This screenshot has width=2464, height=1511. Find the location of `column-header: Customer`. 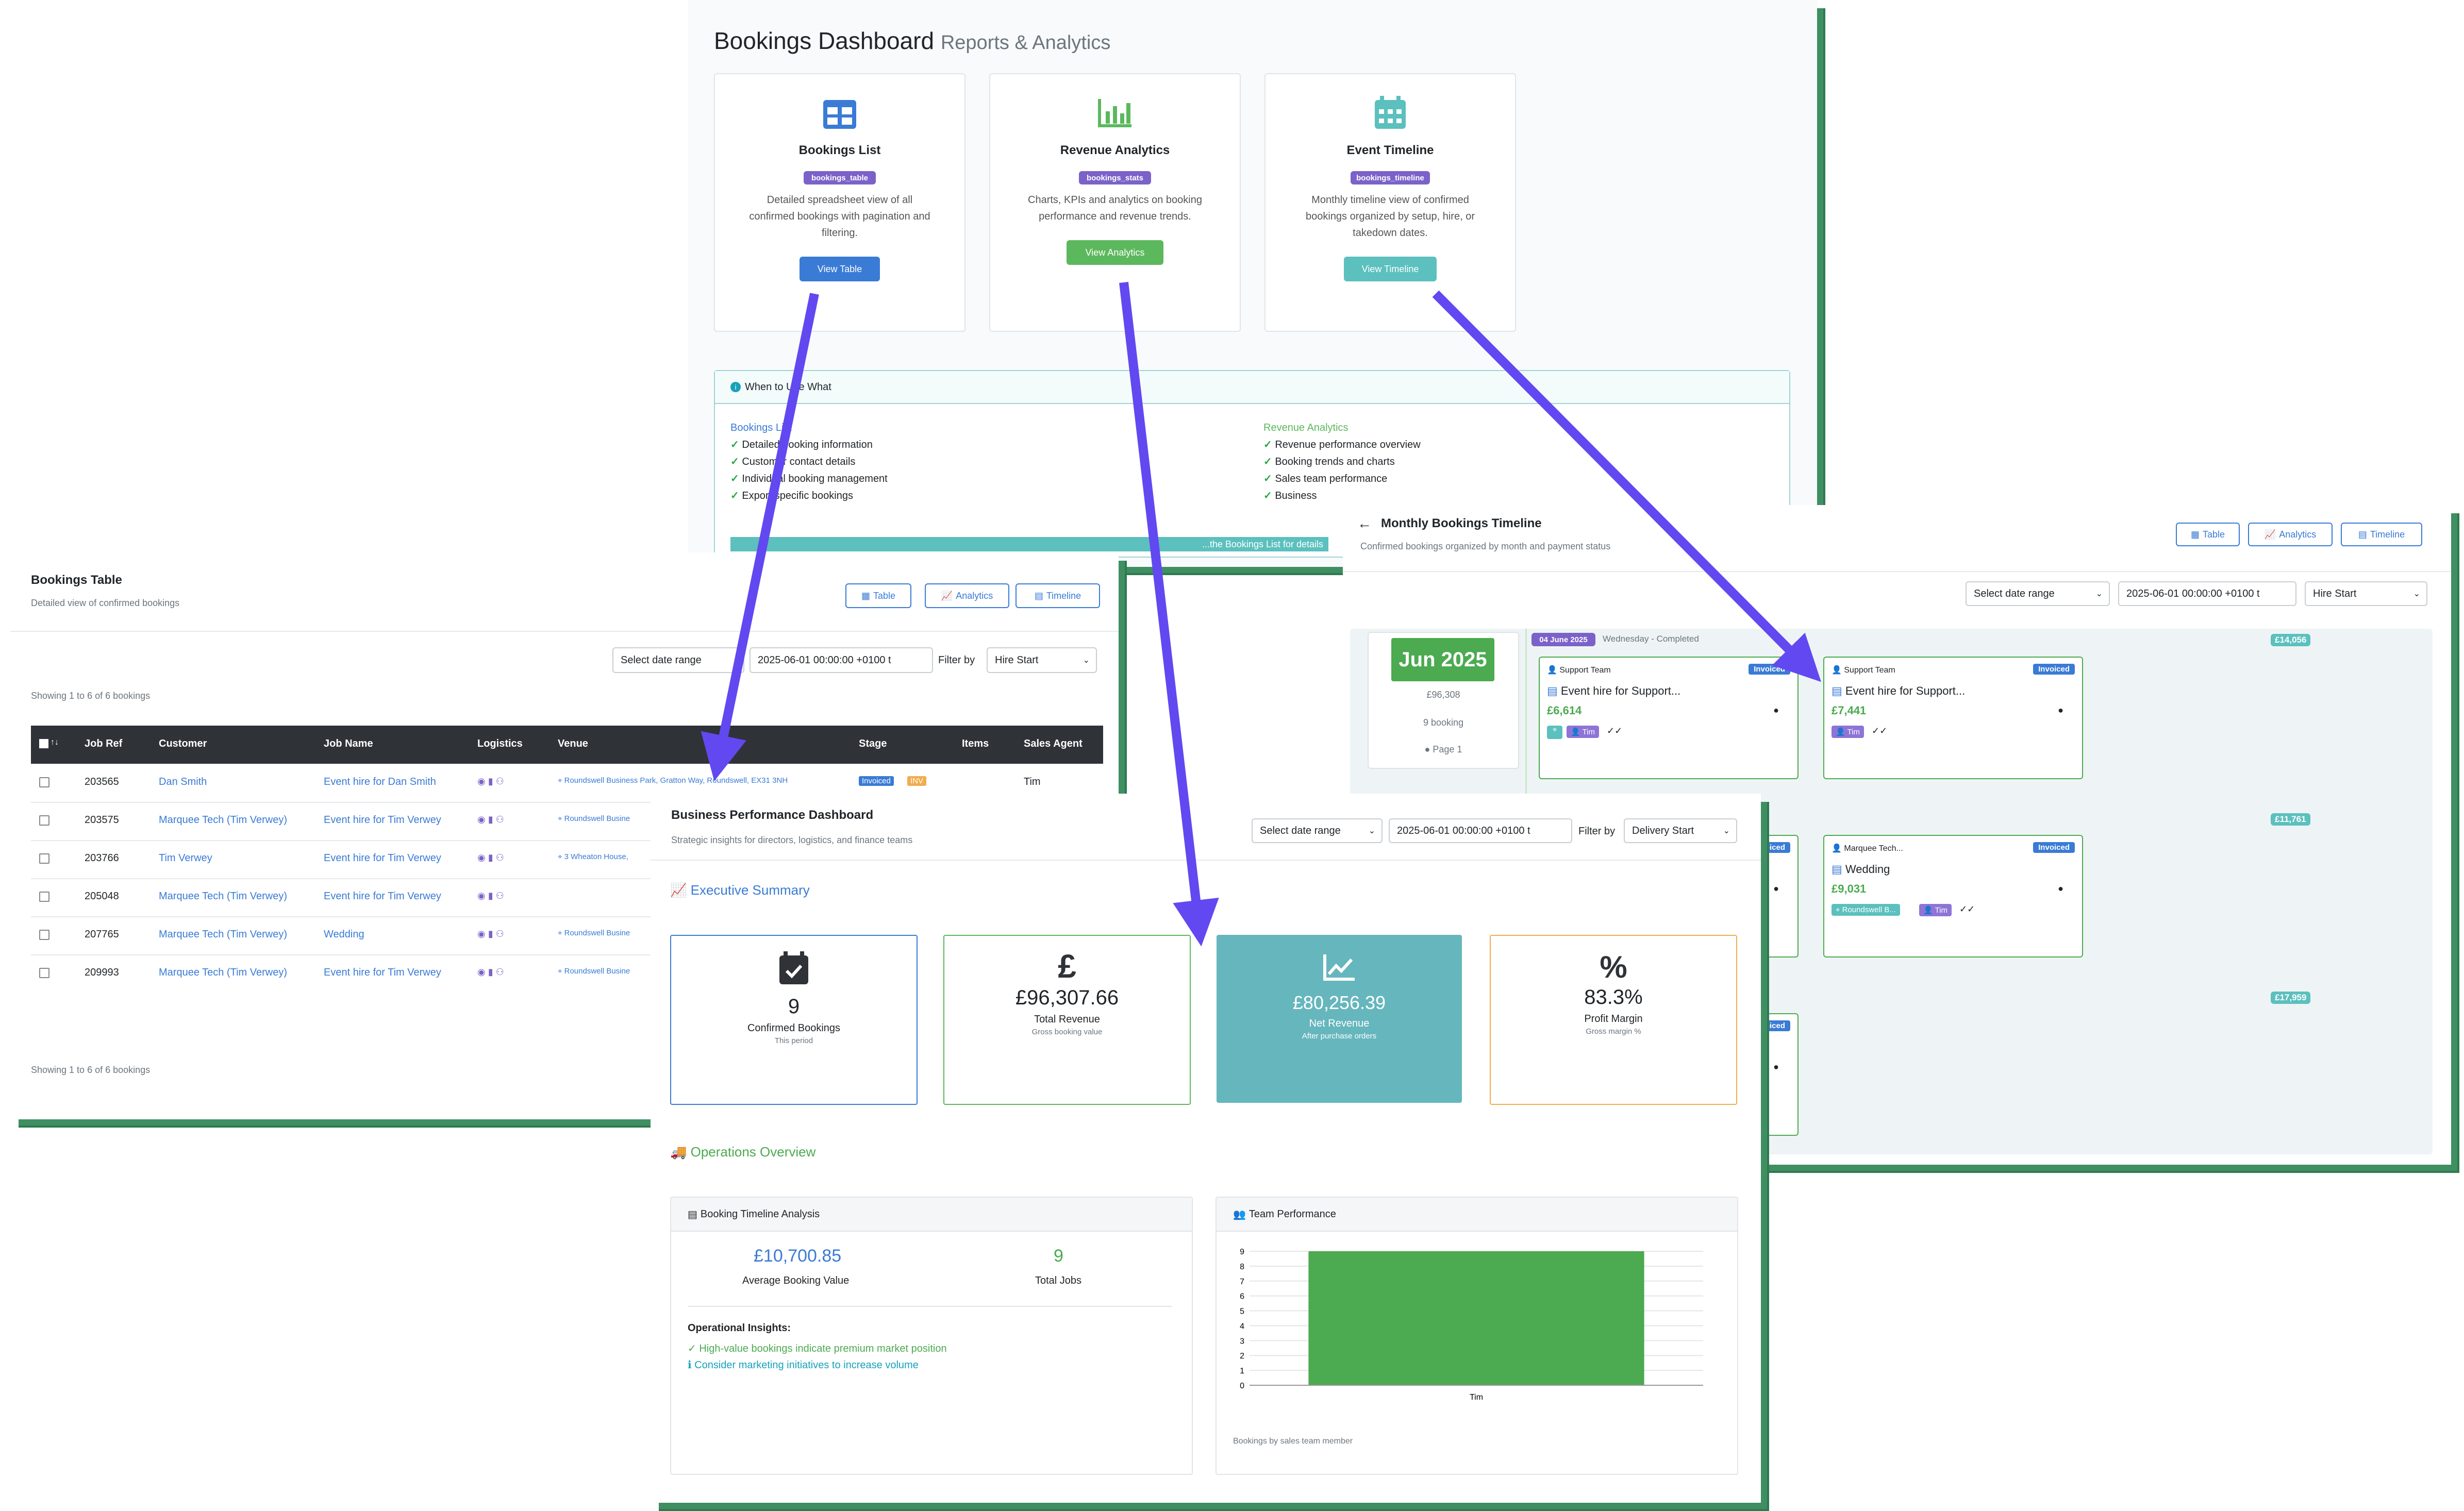

column-header: Customer is located at coordinates (183, 744).